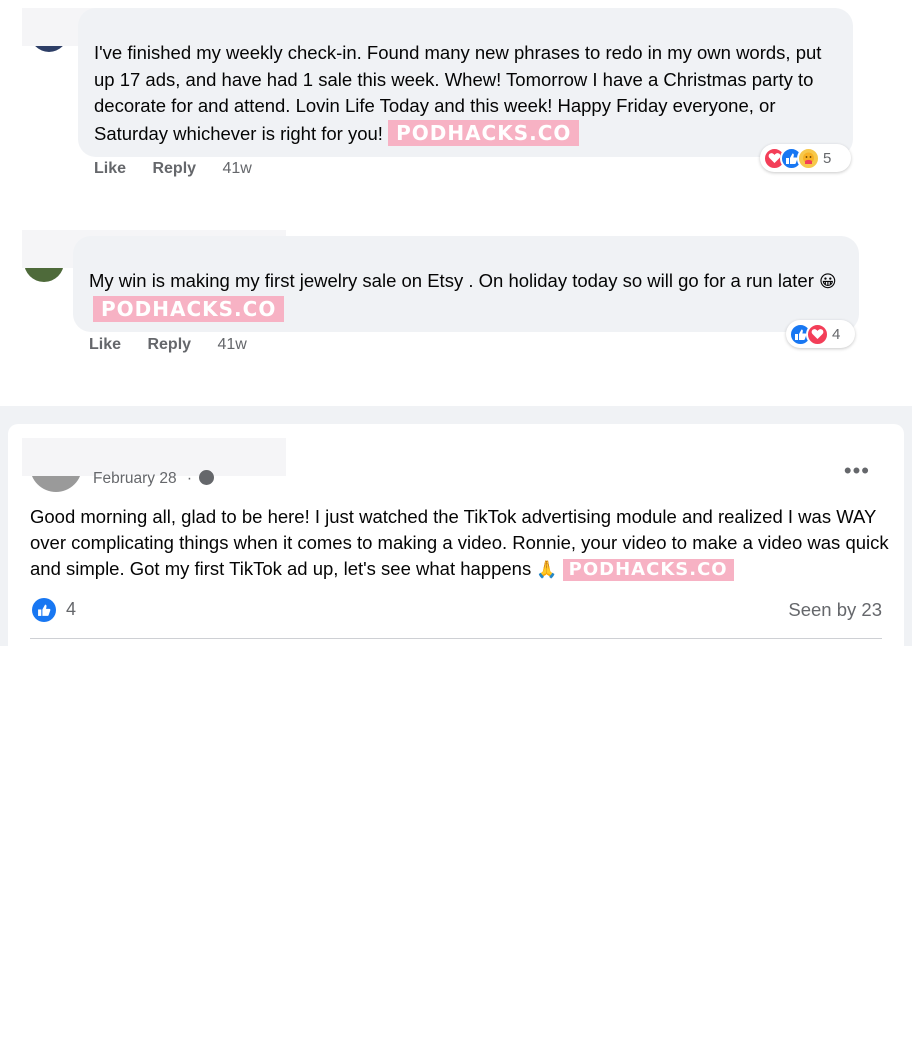 The width and height of the screenshot is (912, 1048). I want to click on post-like-count: 4, so click(71, 609).